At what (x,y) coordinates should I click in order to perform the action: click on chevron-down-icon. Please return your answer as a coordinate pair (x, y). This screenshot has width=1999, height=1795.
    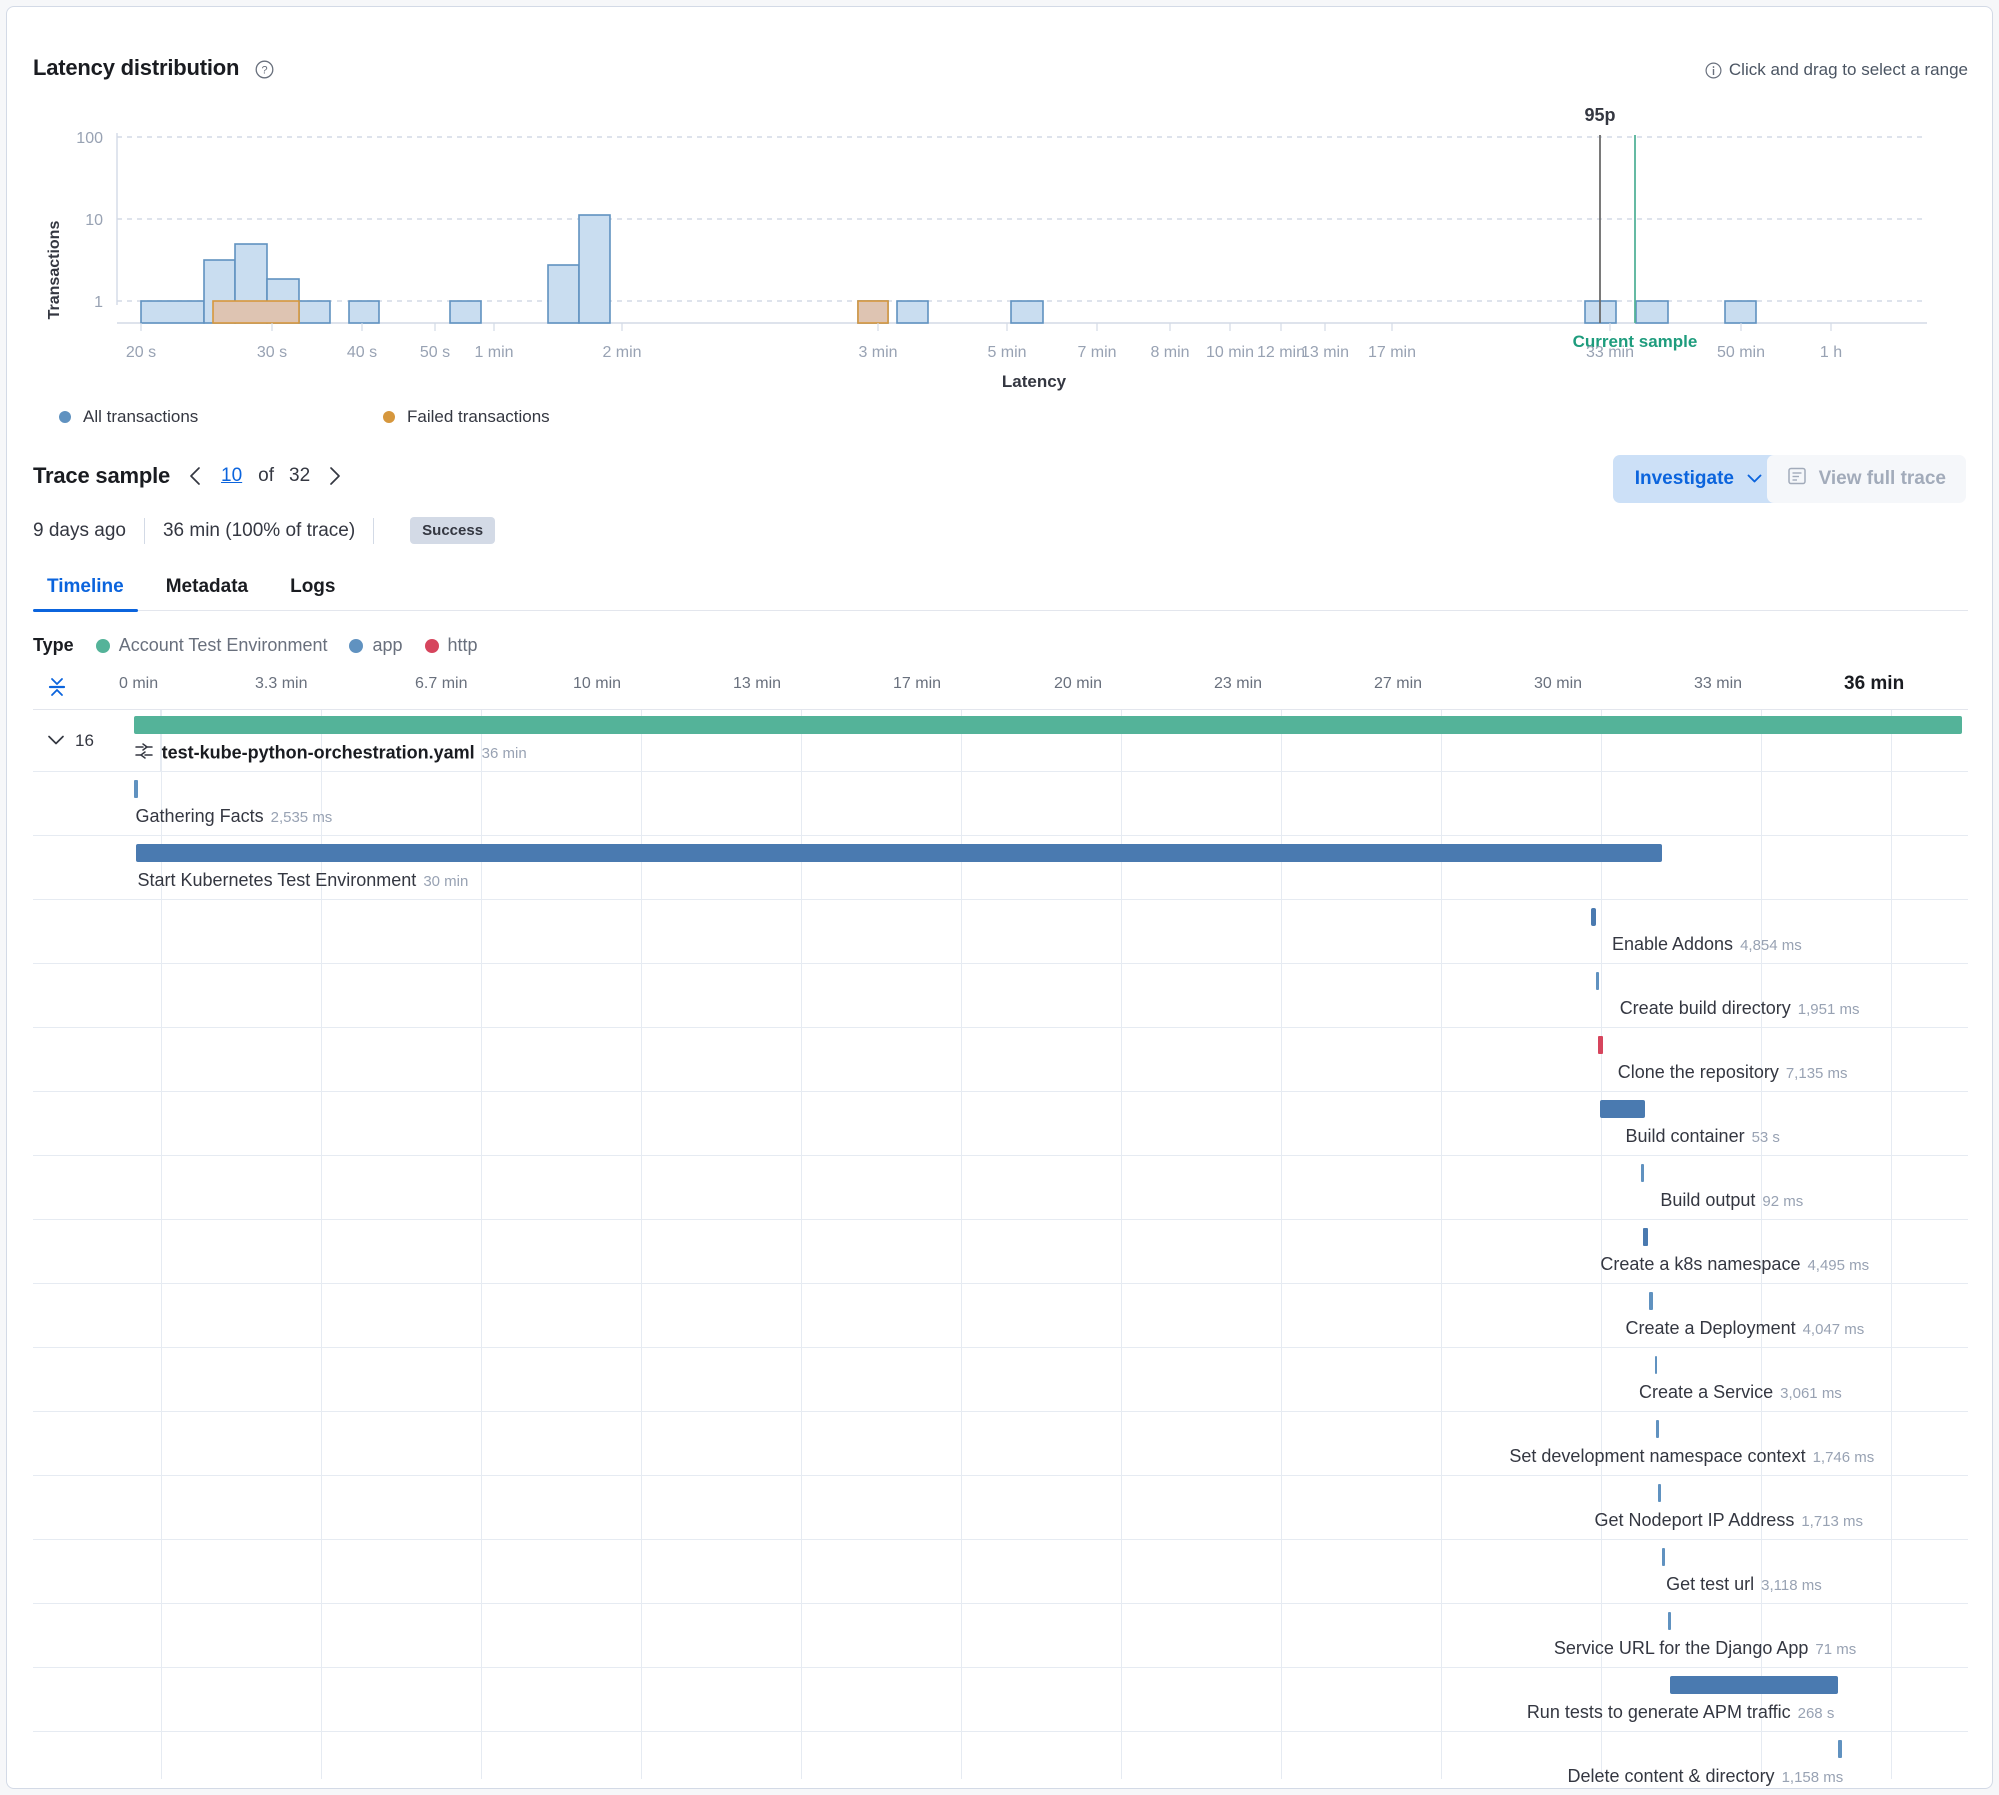
    Looking at the image, I should click on (56, 741).